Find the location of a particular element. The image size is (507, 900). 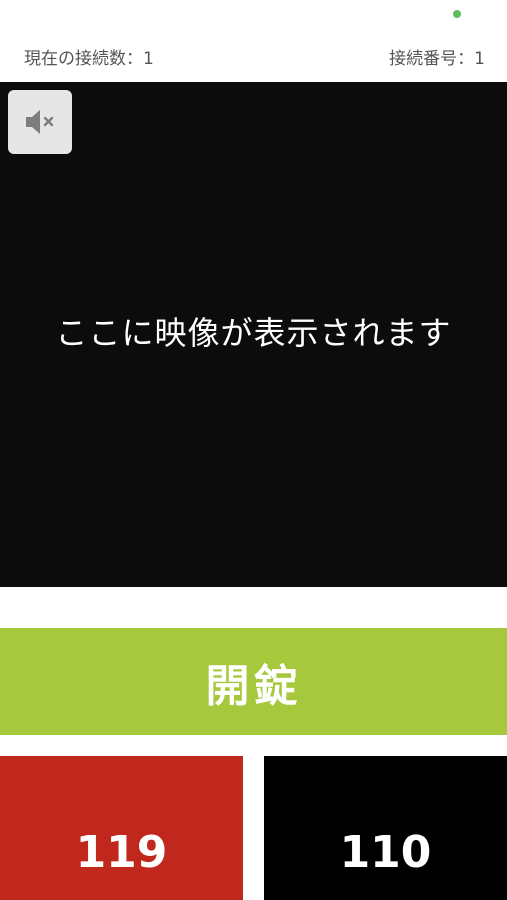

mute-toggle-button is located at coordinates (40, 122).